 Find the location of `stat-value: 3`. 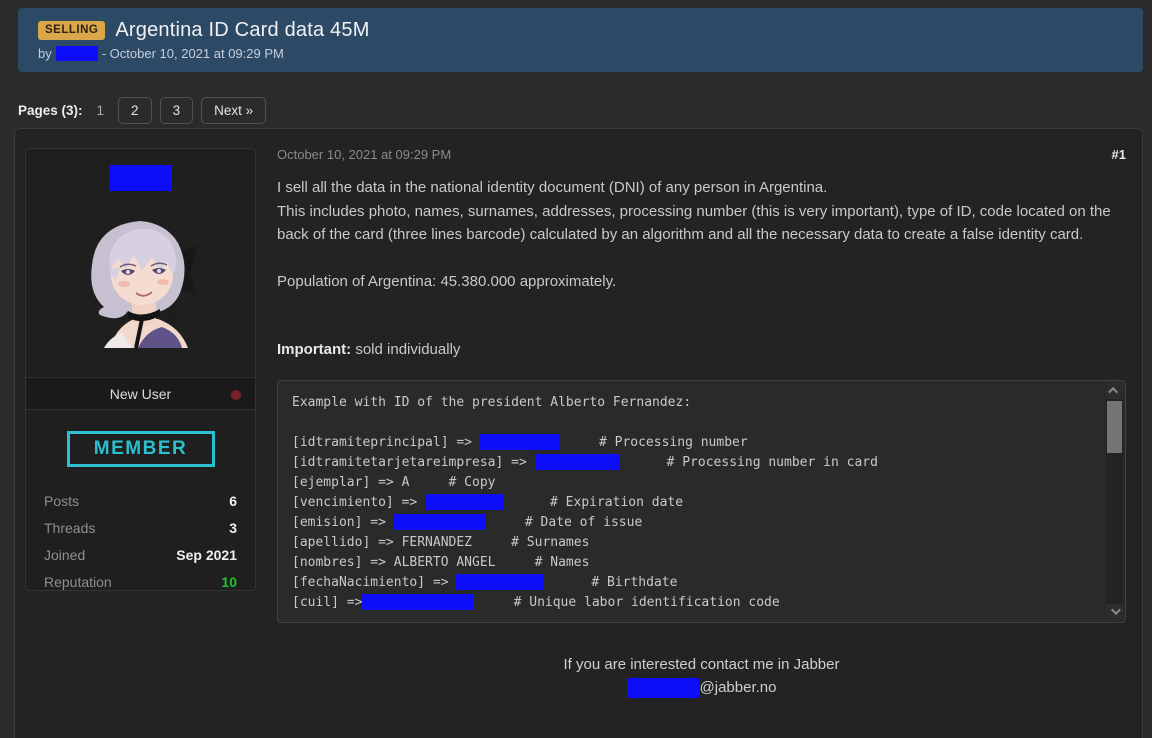

stat-value: 3 is located at coordinates (233, 527).